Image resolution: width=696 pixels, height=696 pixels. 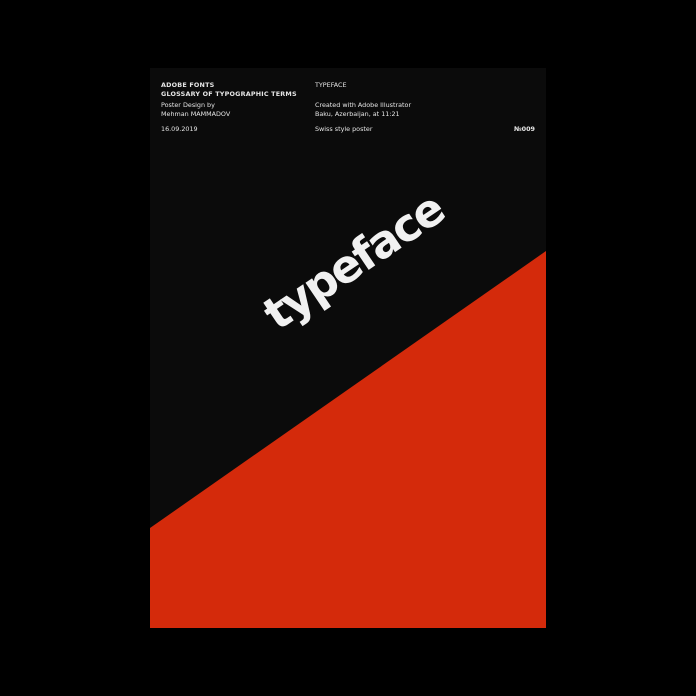 I want to click on header-right-line2: Baku, Azerbaijan, at 11:21, so click(x=357, y=114).